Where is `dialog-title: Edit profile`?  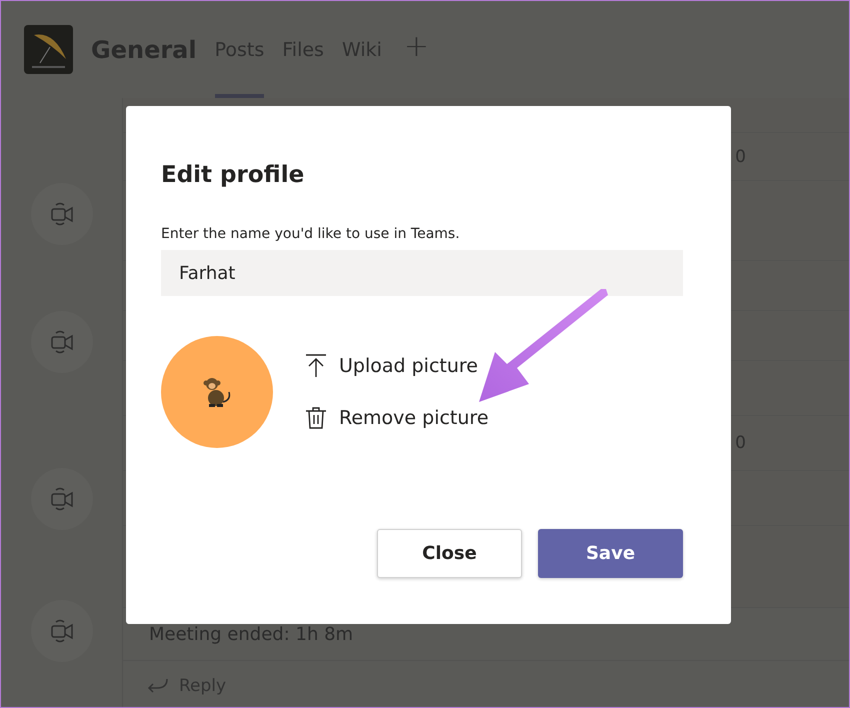 dialog-title: Edit profile is located at coordinates (233, 175).